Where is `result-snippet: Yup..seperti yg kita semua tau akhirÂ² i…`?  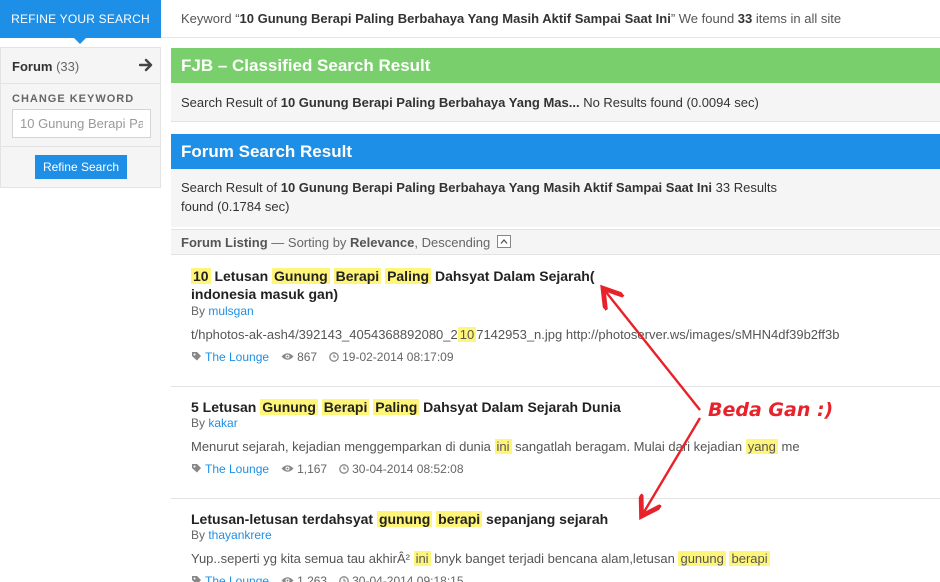 result-snippet: Yup..seperti yg kita semua tau akhirÂ² i… is located at coordinates (480, 558).